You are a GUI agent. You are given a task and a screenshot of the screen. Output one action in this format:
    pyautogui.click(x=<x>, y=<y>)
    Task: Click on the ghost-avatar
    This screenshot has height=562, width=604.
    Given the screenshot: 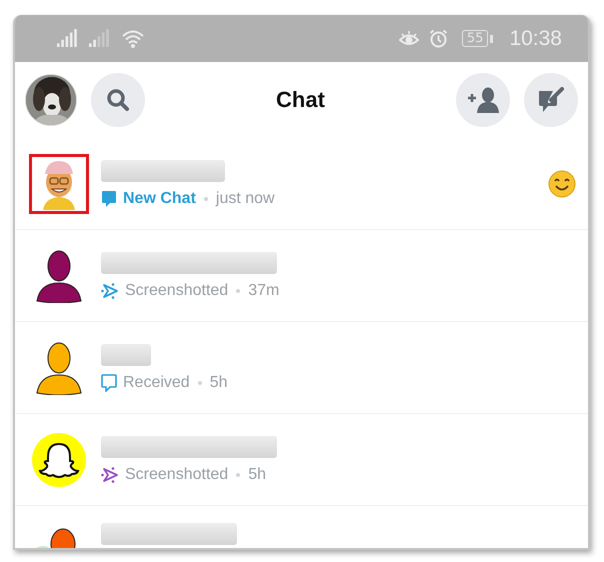 What is the action you would take?
    pyautogui.click(x=59, y=460)
    